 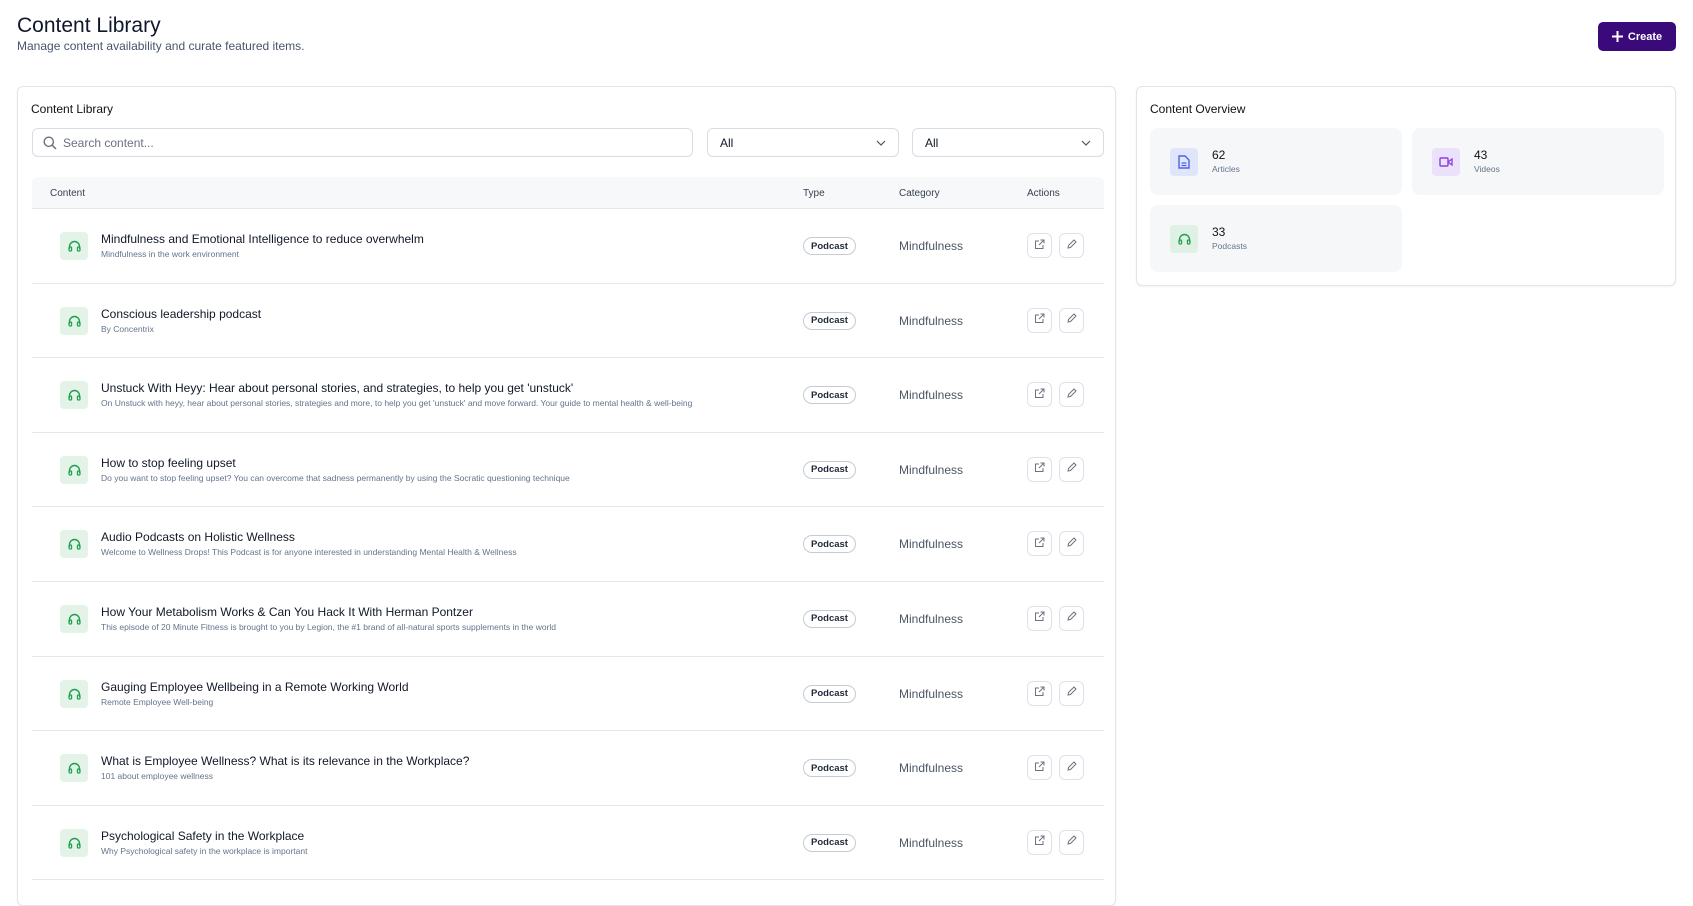 What do you see at coordinates (1487, 169) in the screenshot?
I see `stat-label: Videos` at bounding box center [1487, 169].